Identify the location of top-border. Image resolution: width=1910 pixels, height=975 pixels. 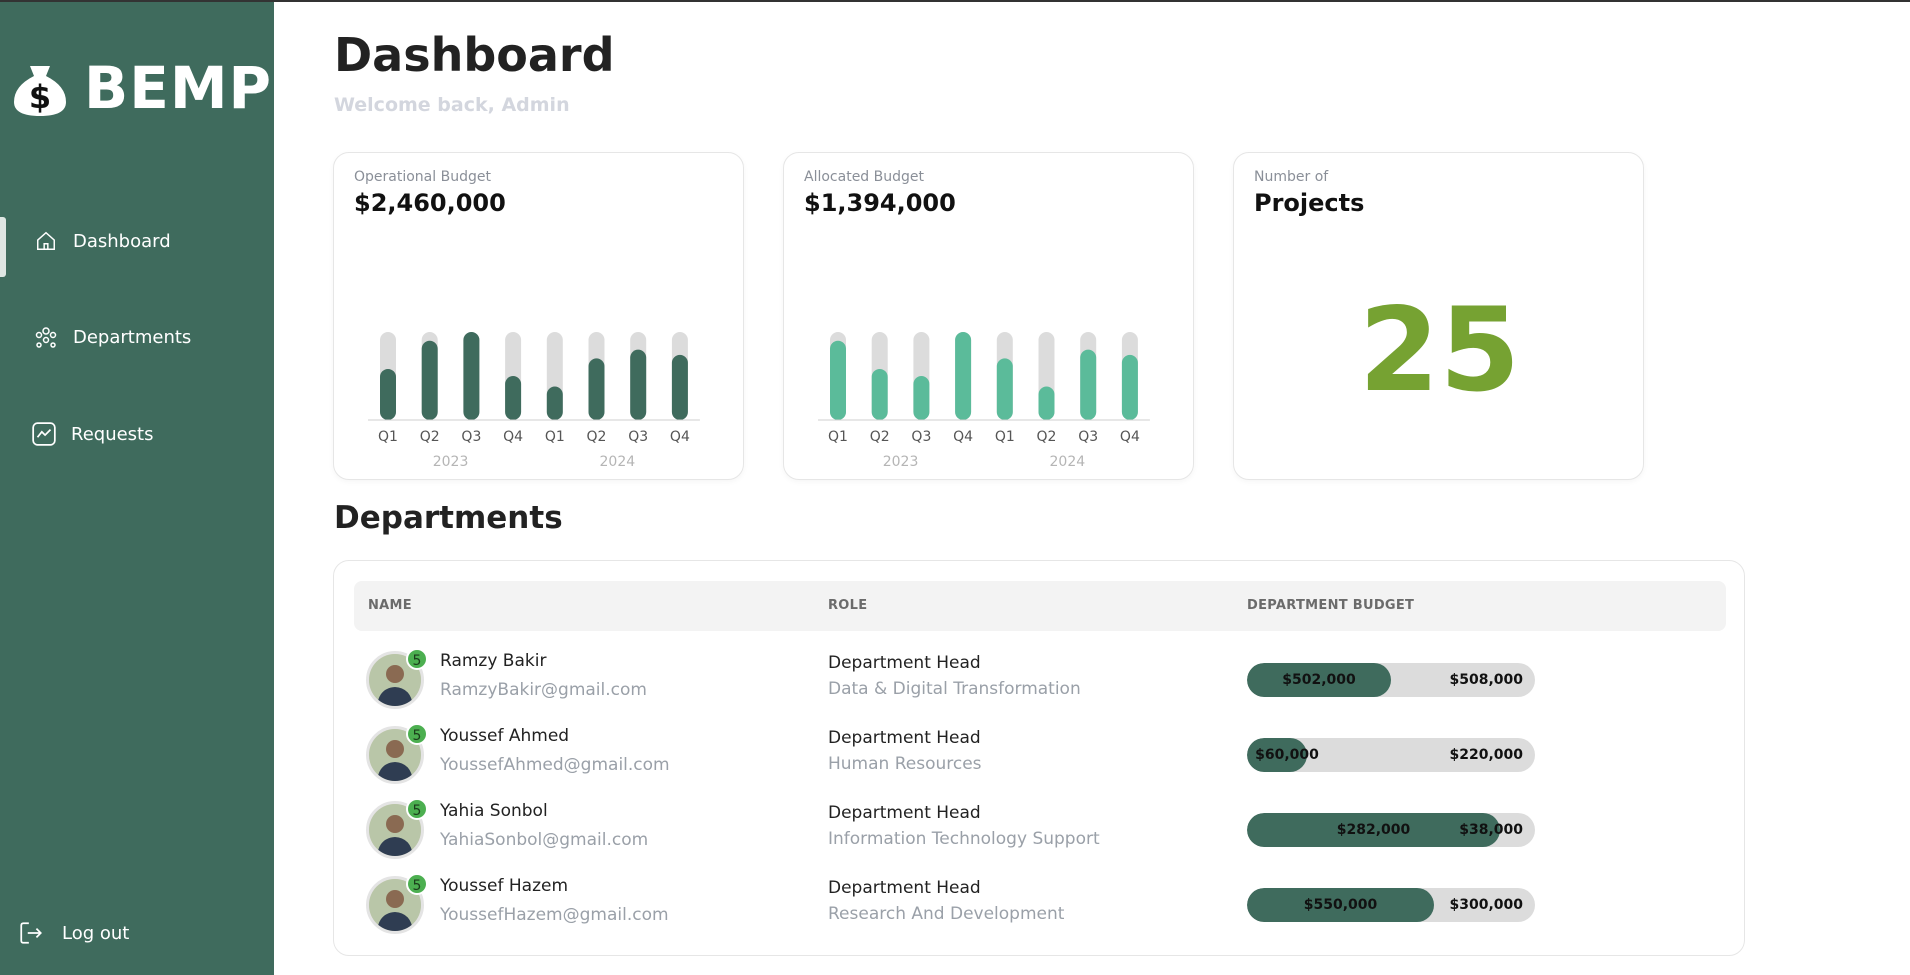
(955, 1).